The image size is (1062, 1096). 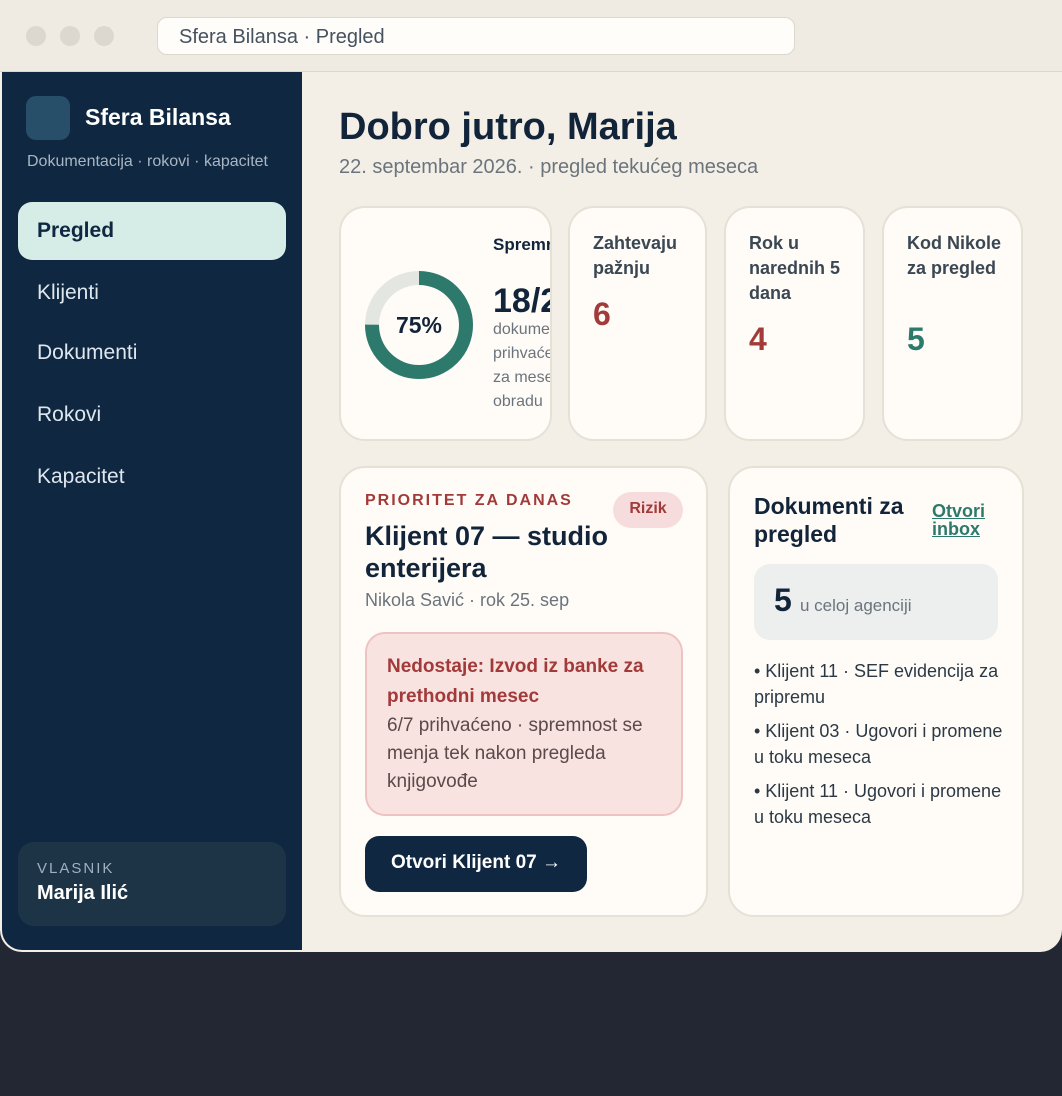 I want to click on documents-title: Dokumenti za pregled, so click(x=829, y=520).